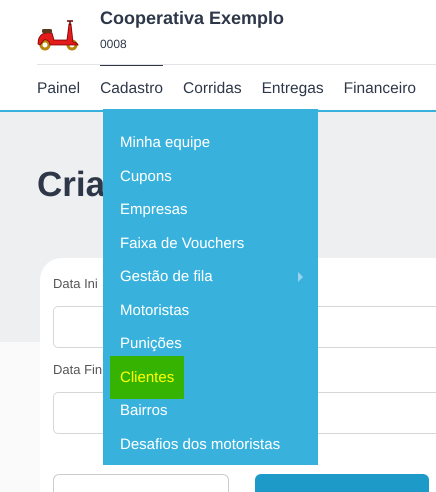 Image resolution: width=436 pixels, height=492 pixels. What do you see at coordinates (380, 87) in the screenshot?
I see `nav-tab: Financeiro` at bounding box center [380, 87].